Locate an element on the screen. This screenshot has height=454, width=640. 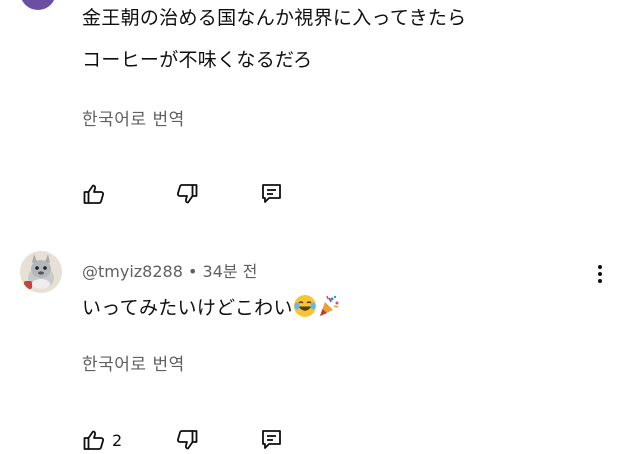
reply-button is located at coordinates (272, 194).